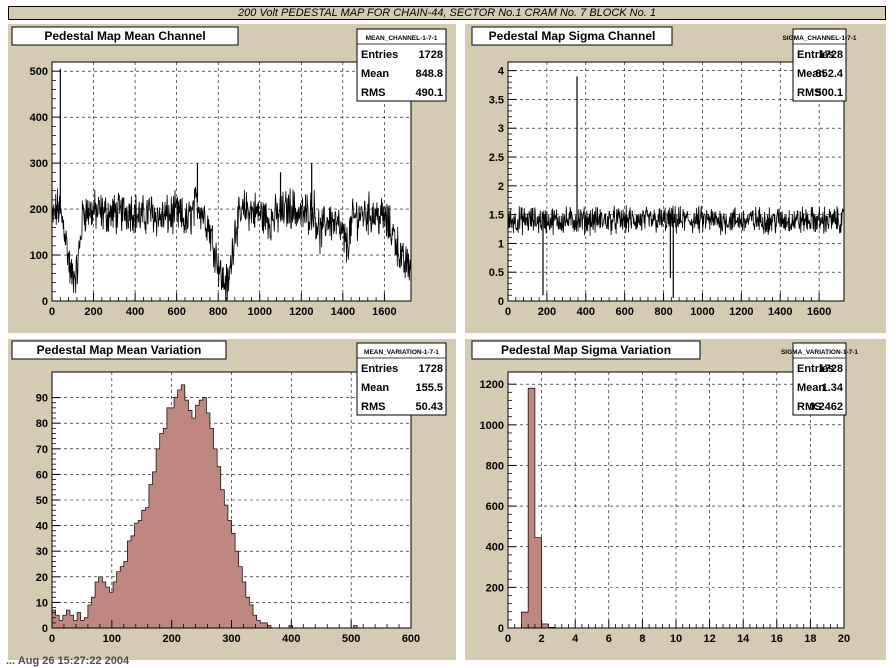  What do you see at coordinates (42, 501) in the screenshot?
I see `y-tick-label: 50` at bounding box center [42, 501].